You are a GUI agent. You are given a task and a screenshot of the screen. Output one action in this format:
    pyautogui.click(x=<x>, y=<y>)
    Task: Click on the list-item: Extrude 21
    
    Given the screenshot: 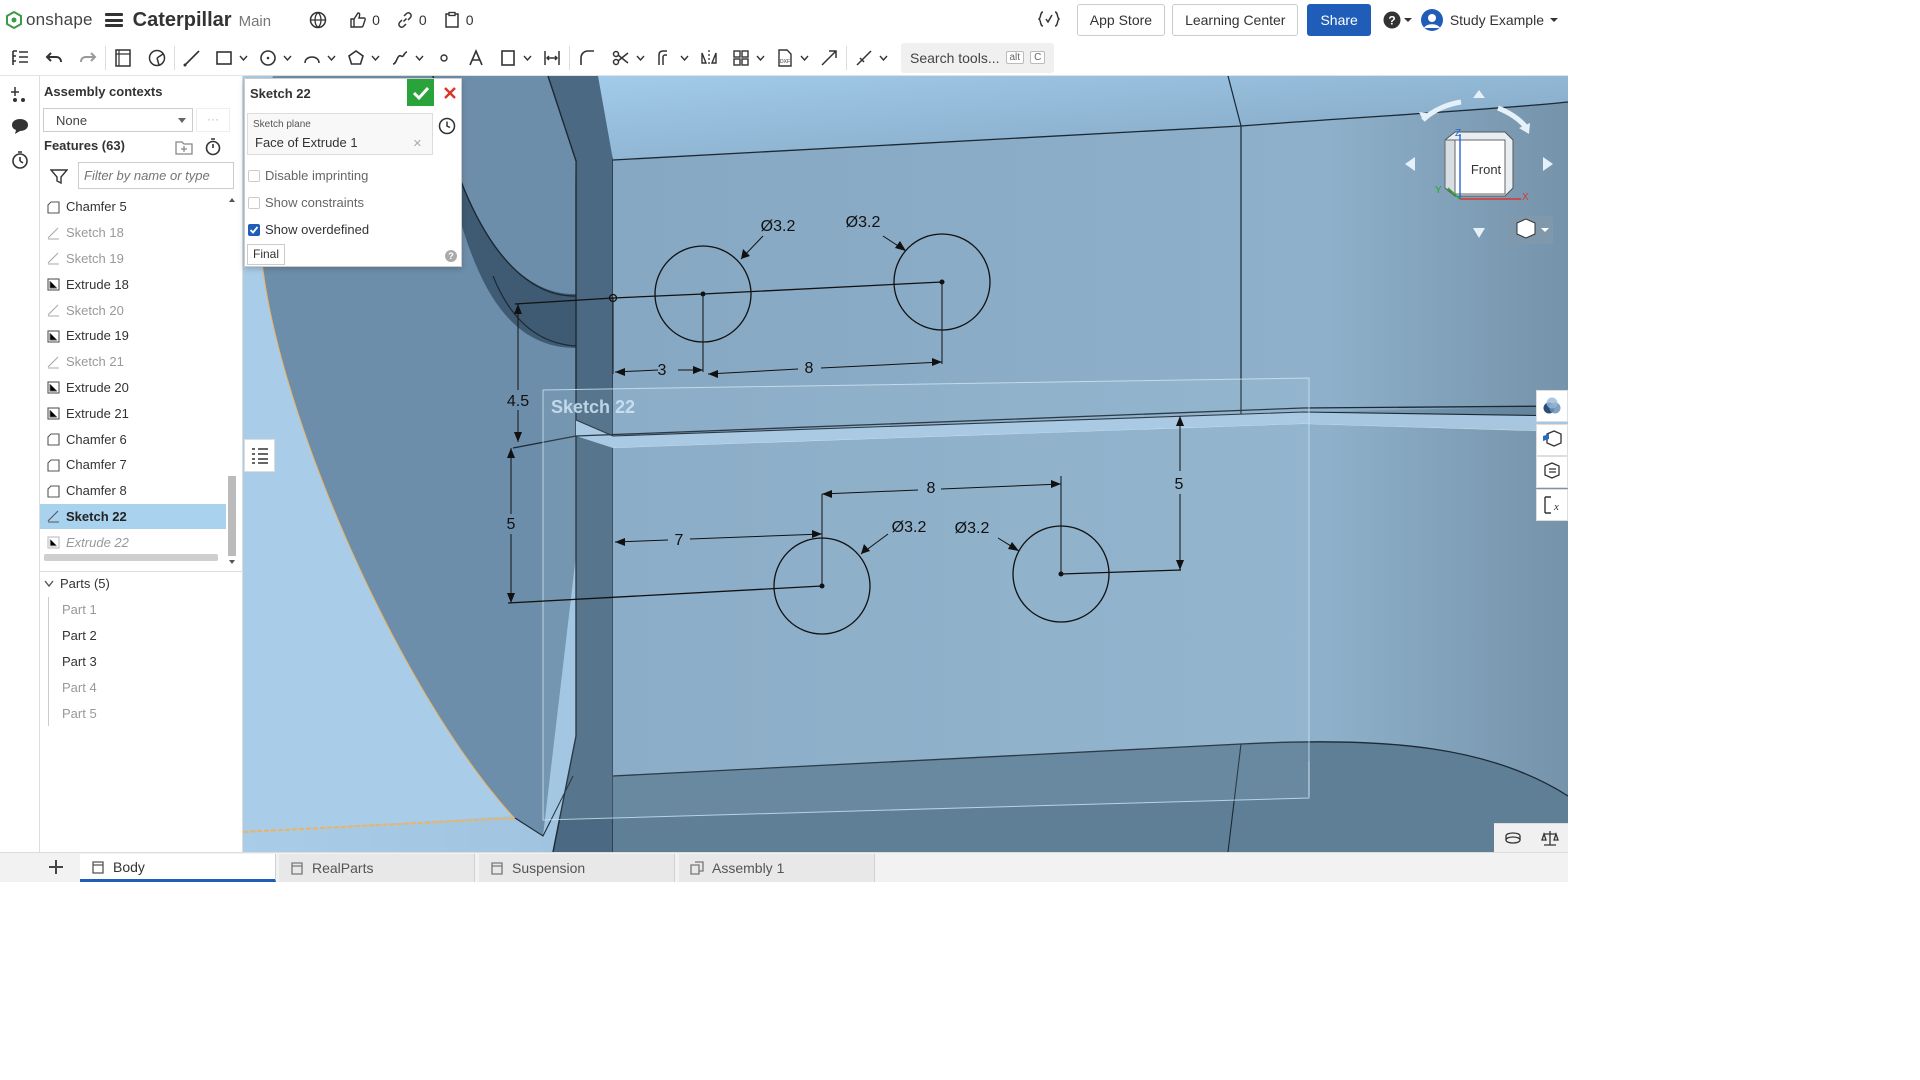 What is the action you would take?
    pyautogui.click(x=133, y=413)
    